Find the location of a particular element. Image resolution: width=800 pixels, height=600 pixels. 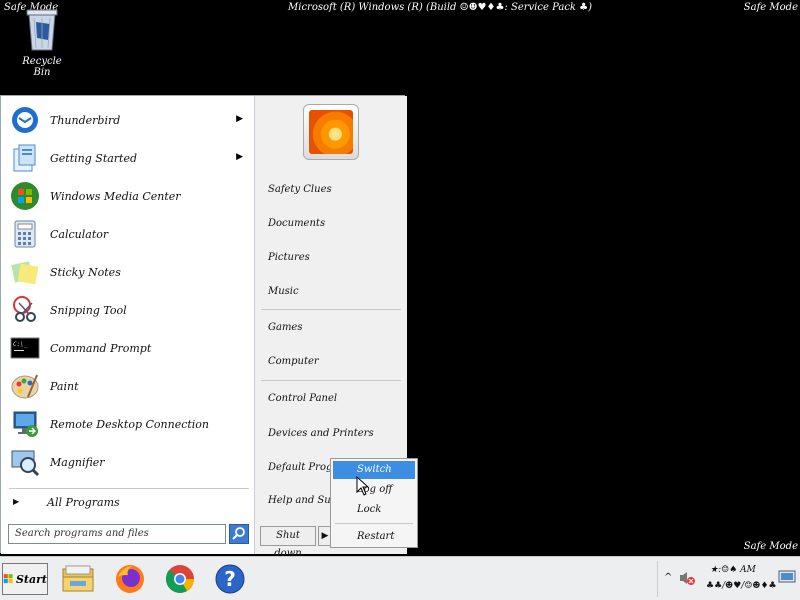

taskbar-chrome is located at coordinates (180, 579).